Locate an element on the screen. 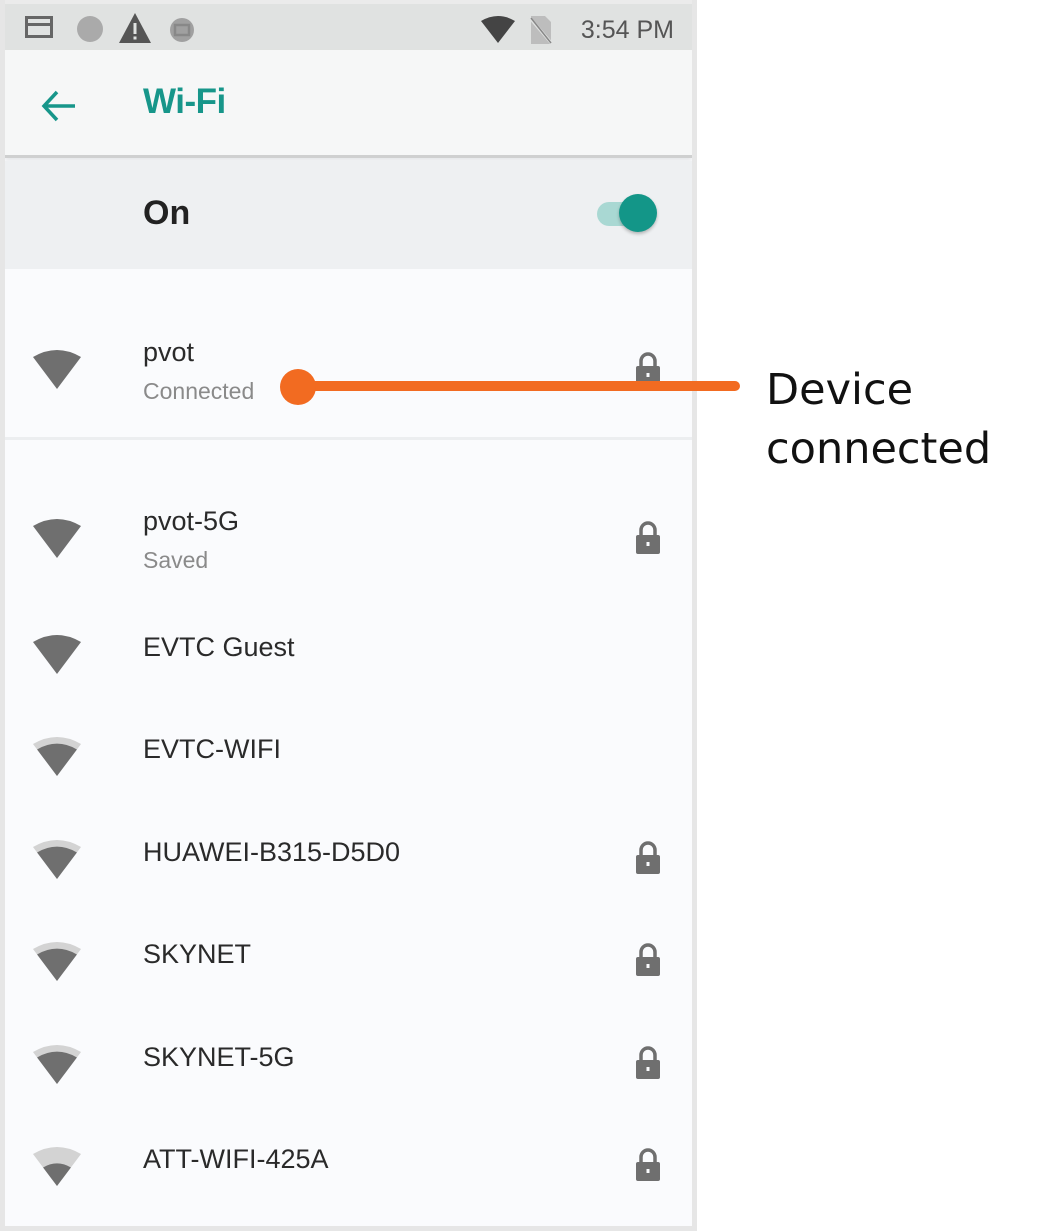 The height and width of the screenshot is (1231, 1045). network-ssid: SKYNET-5G is located at coordinates (219, 1057).